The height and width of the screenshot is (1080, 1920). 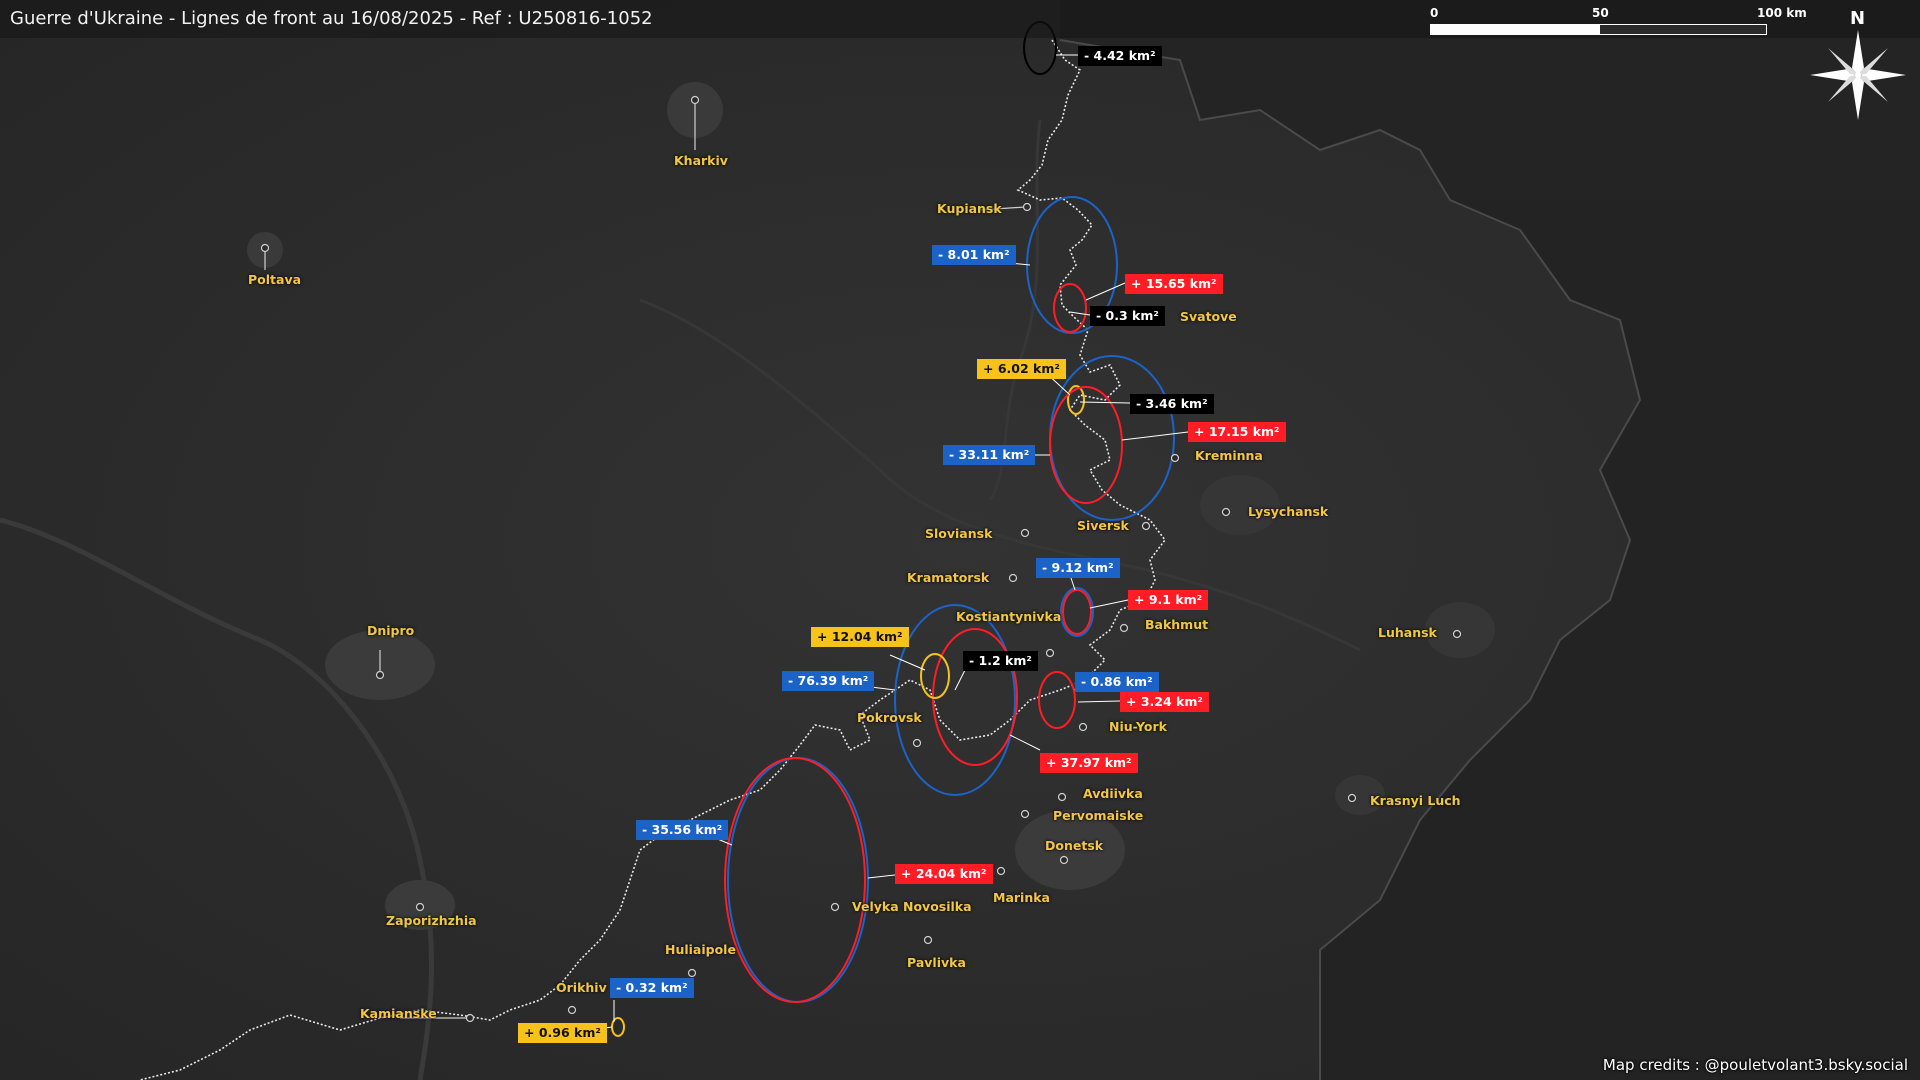 I want to click on city-kreminna: Kreminna, so click(x=1229, y=455).